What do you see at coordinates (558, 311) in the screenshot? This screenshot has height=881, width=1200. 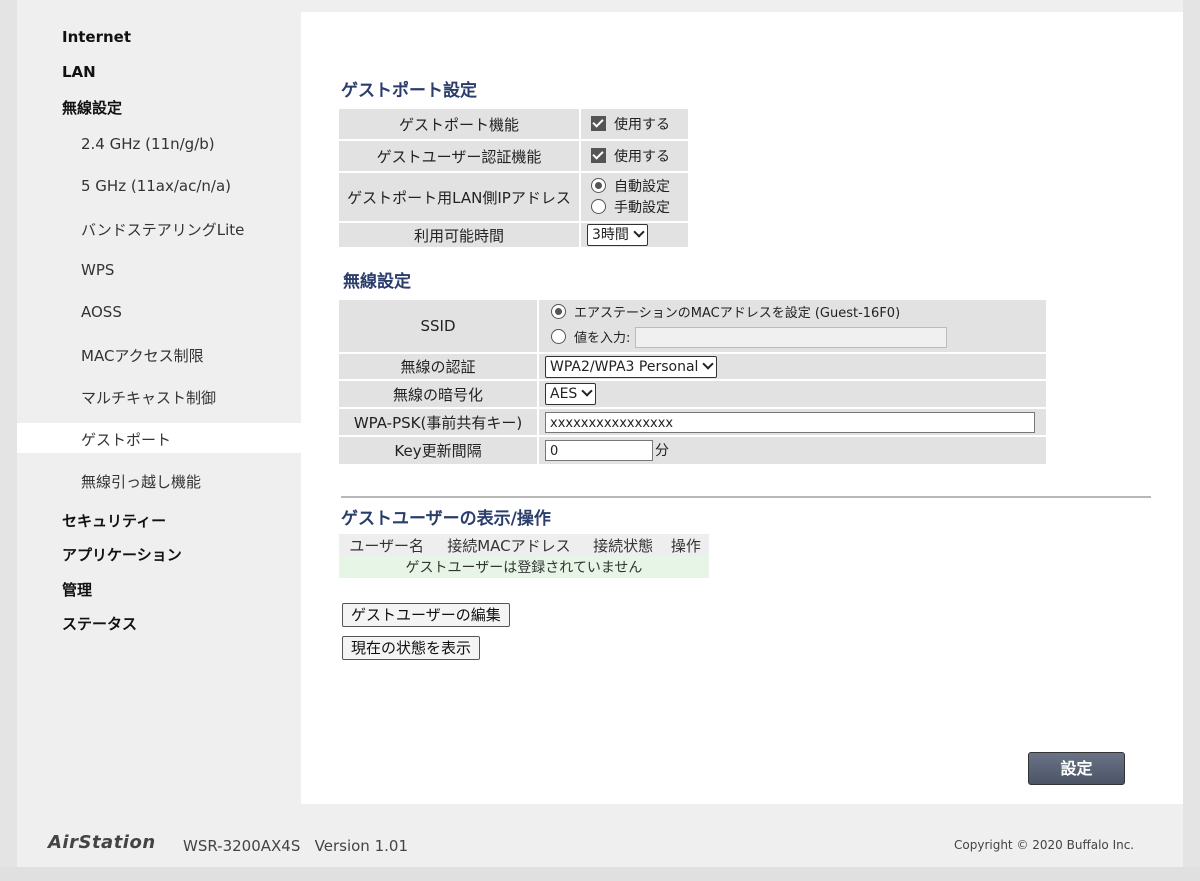 I see `ssid-mac-radio` at bounding box center [558, 311].